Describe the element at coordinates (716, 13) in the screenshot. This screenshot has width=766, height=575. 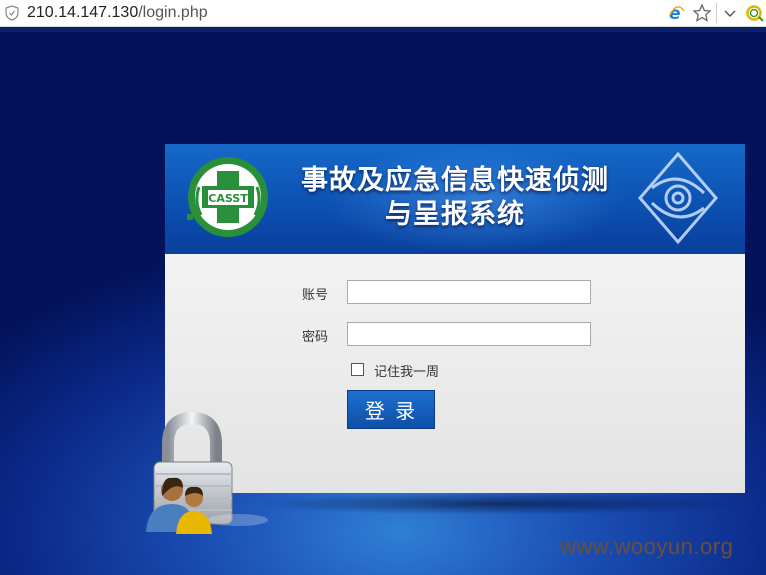
I see `toolbar-divider` at that location.